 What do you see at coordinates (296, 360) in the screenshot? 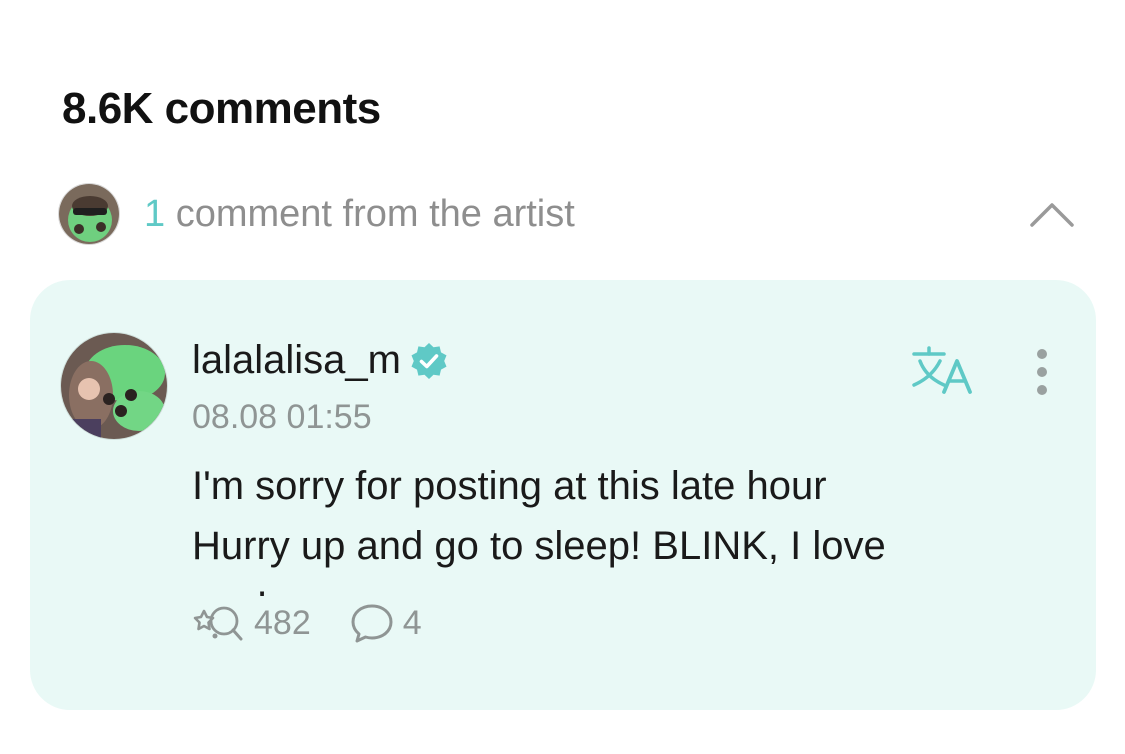
I see `username: lalalalisa_m` at bounding box center [296, 360].